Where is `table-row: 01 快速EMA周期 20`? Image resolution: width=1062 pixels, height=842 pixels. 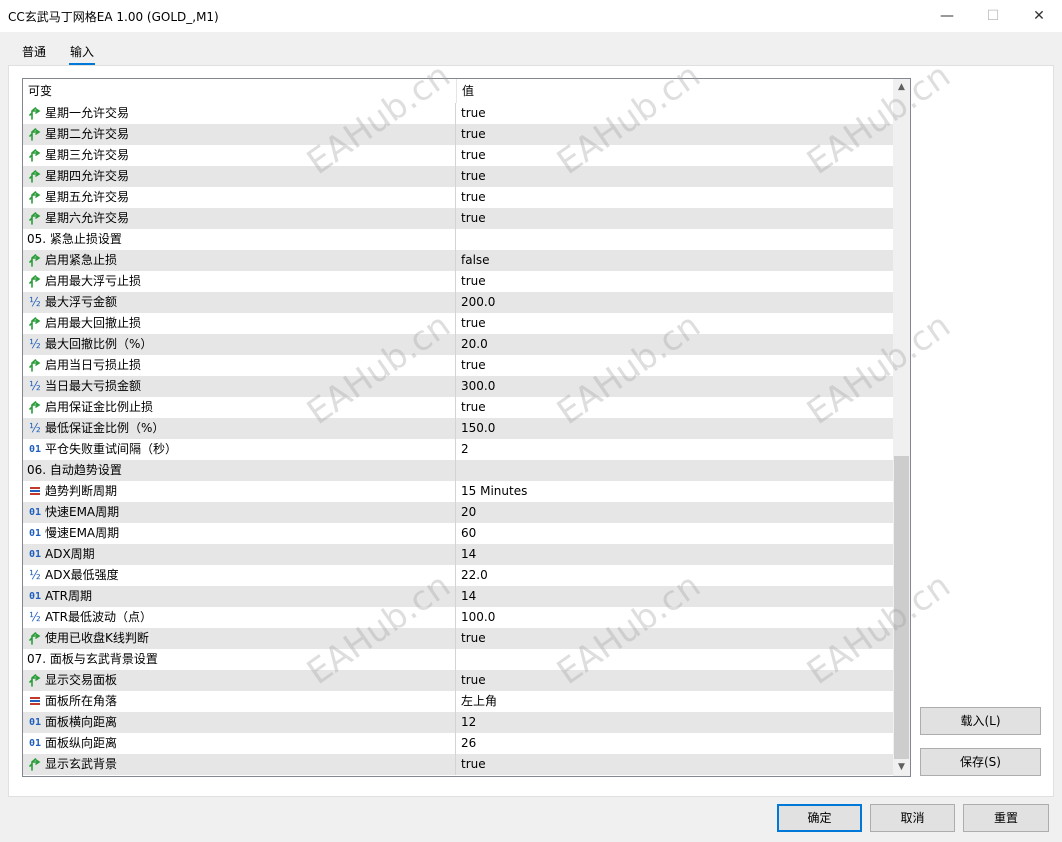 table-row: 01 快速EMA周期 20 is located at coordinates (458, 512).